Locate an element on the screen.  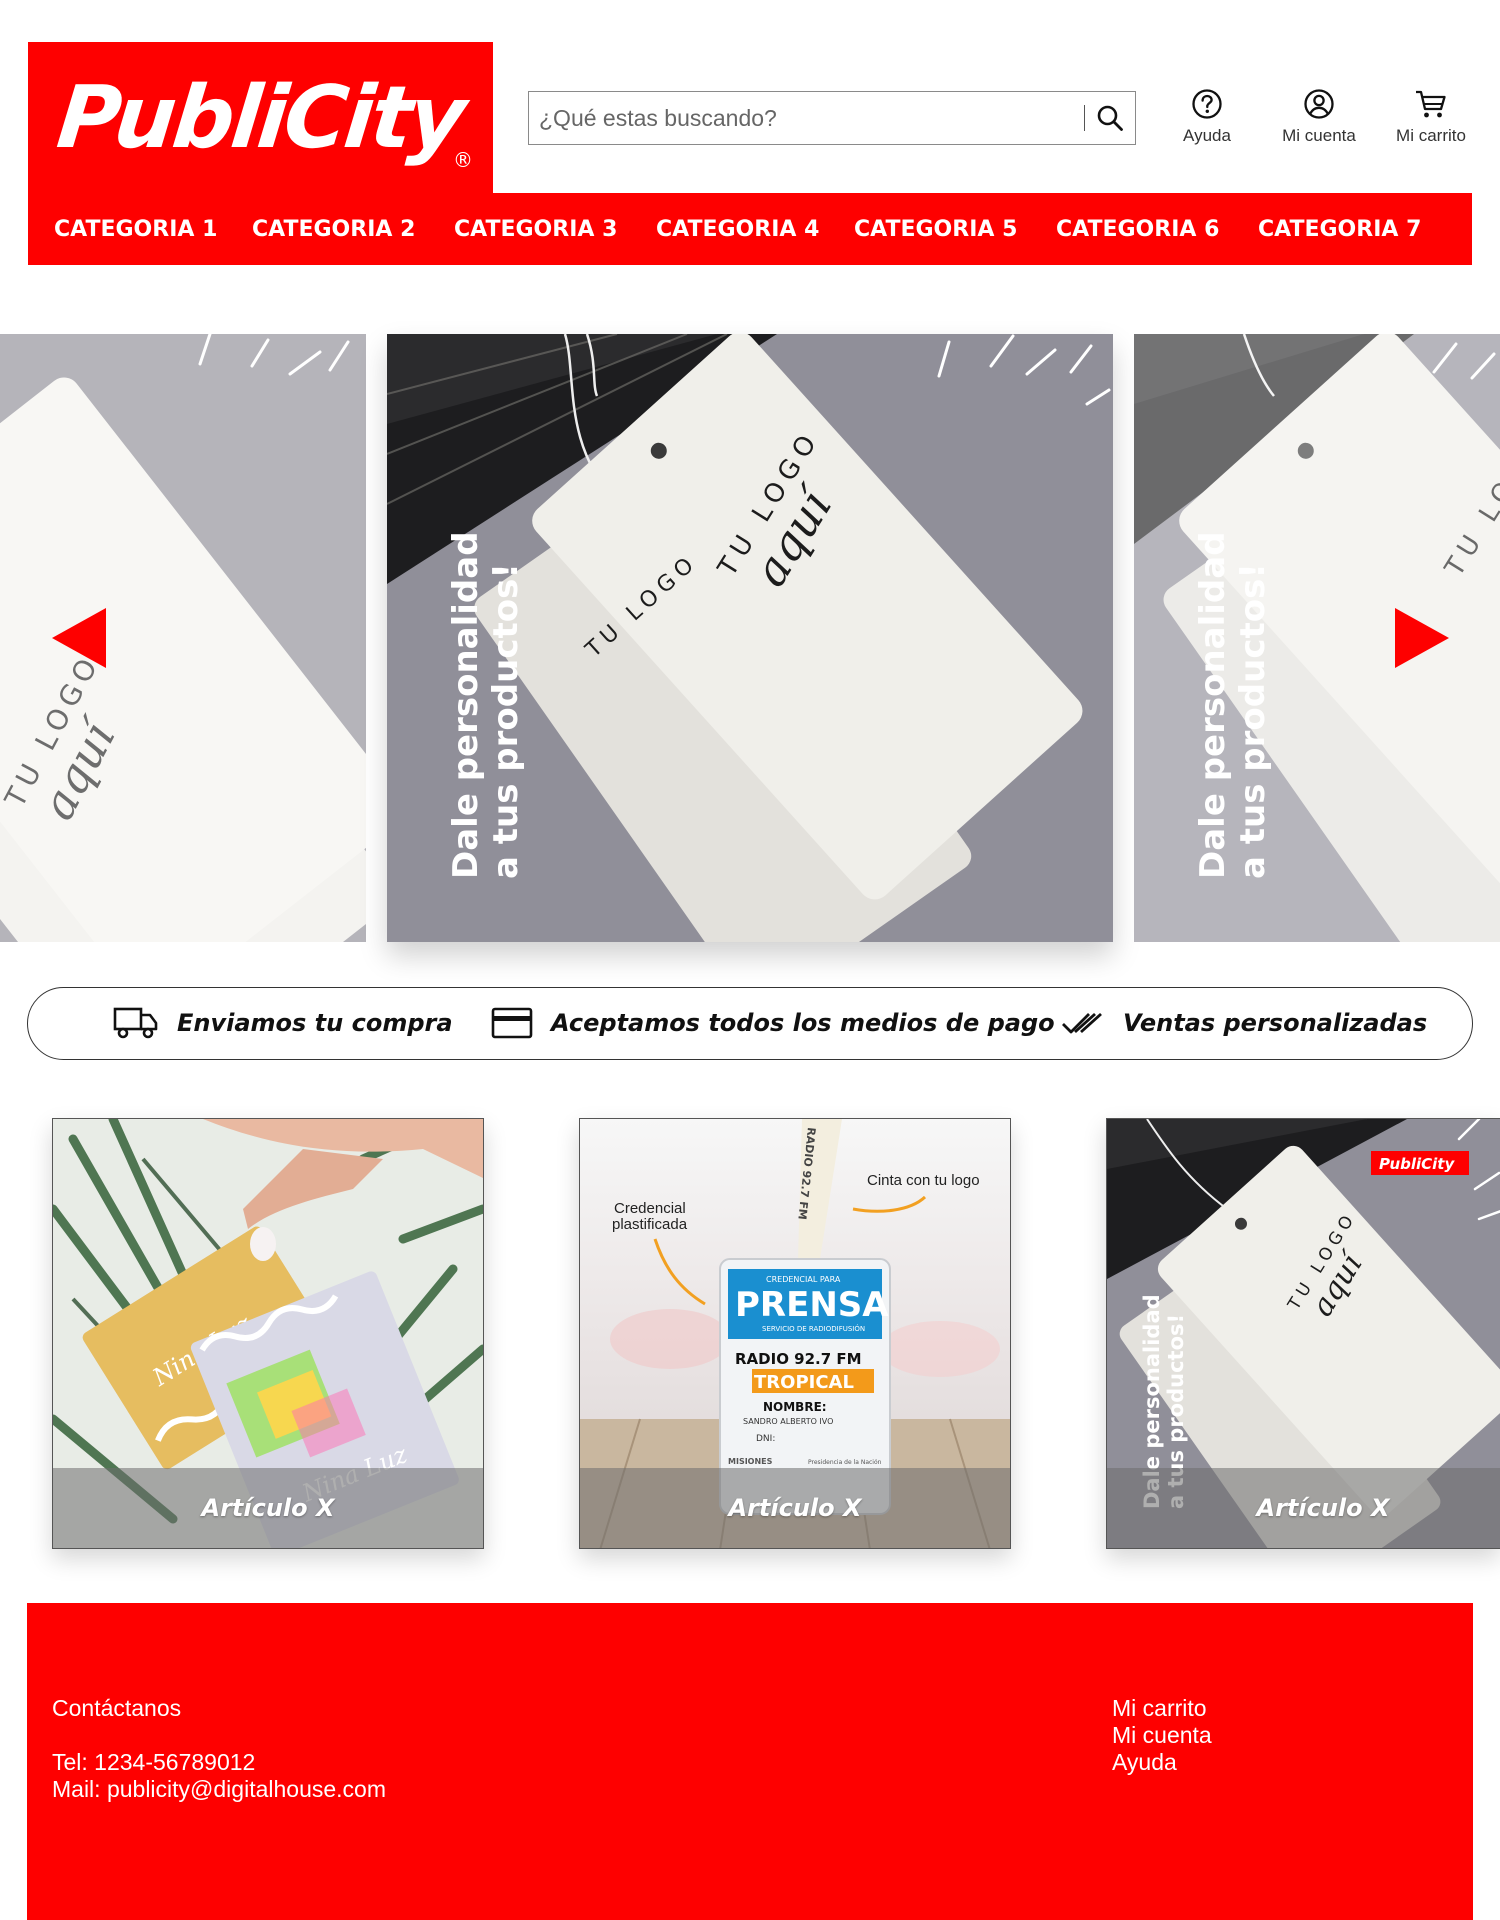
help-button: Ayuda is located at coordinates (1207, 117).